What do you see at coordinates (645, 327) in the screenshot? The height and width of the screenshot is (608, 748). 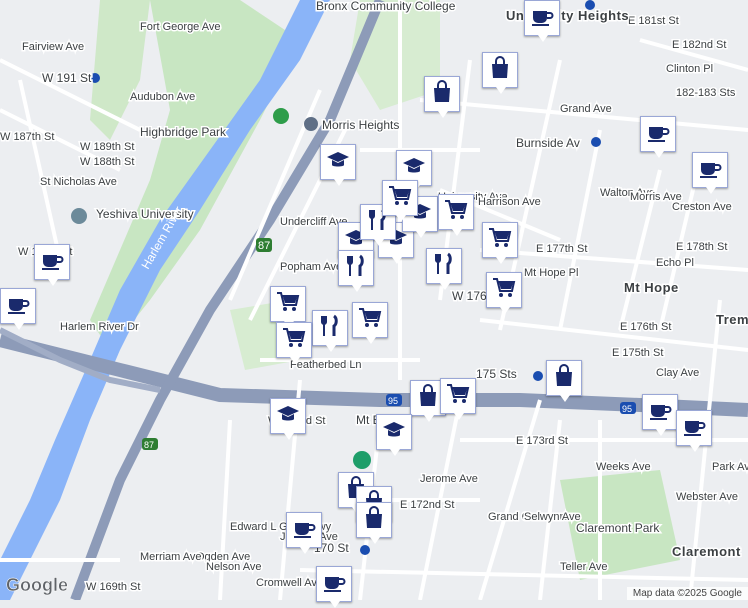 I see `label-e-176th-st: E 176th St` at bounding box center [645, 327].